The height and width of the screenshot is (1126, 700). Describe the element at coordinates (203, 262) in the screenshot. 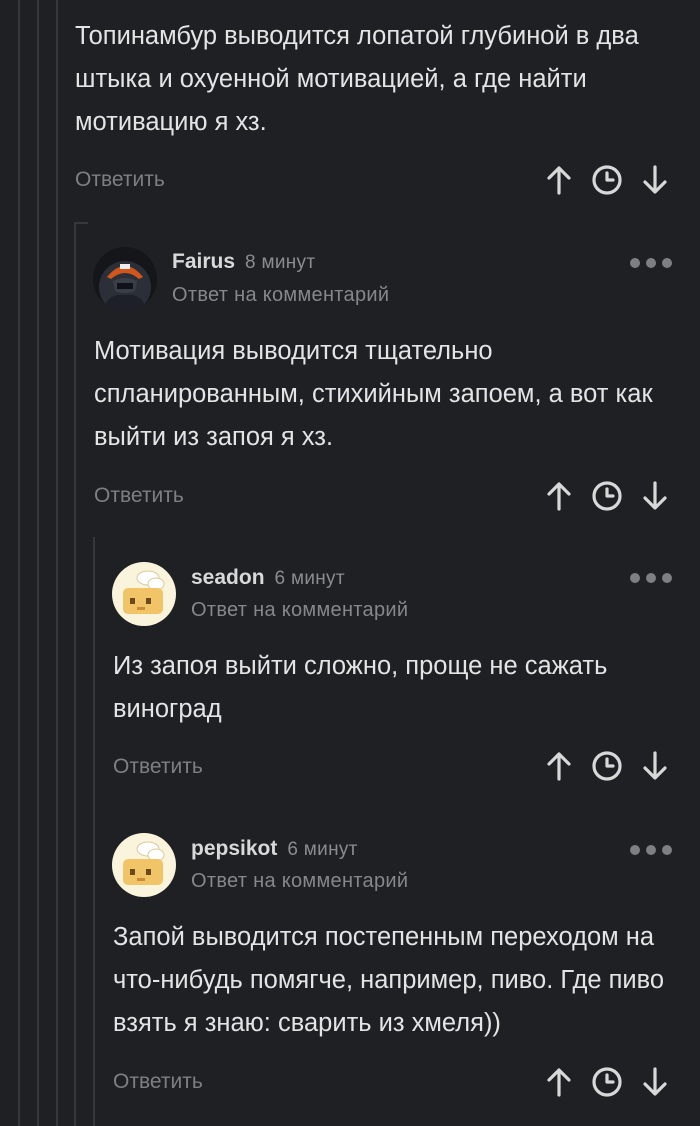

I see `author-name: Fairus` at that location.